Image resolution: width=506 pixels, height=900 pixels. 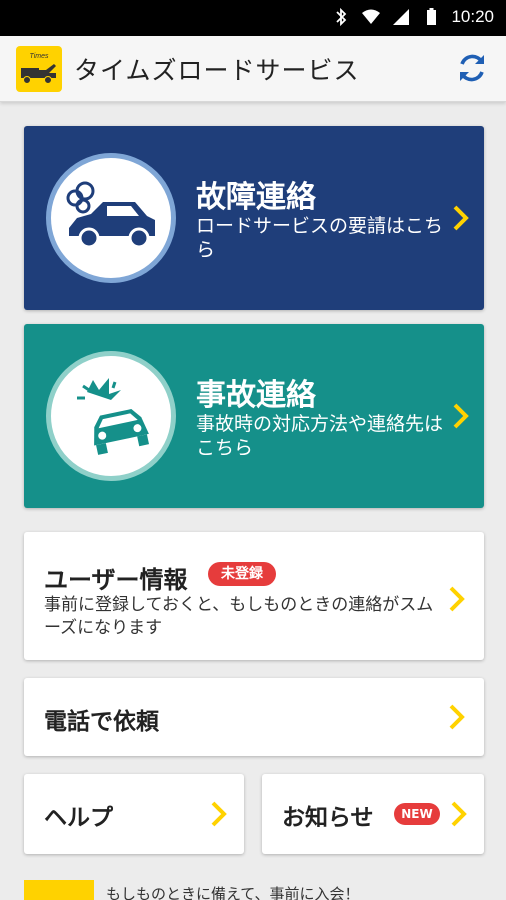 I want to click on accident-illustration, so click(x=111, y=416).